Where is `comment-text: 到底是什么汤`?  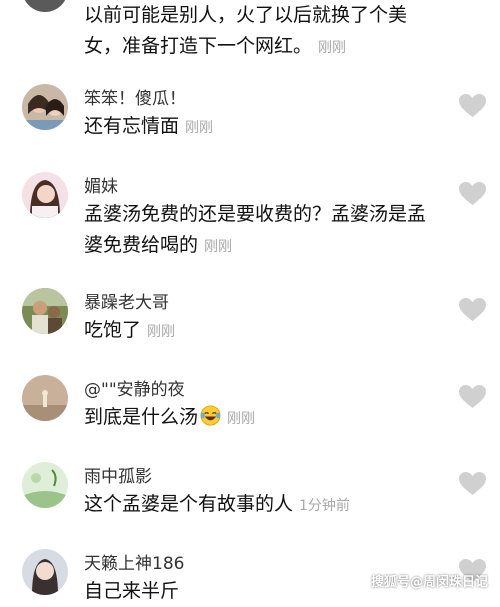 comment-text: 到底是什么汤 is located at coordinates (141, 417).